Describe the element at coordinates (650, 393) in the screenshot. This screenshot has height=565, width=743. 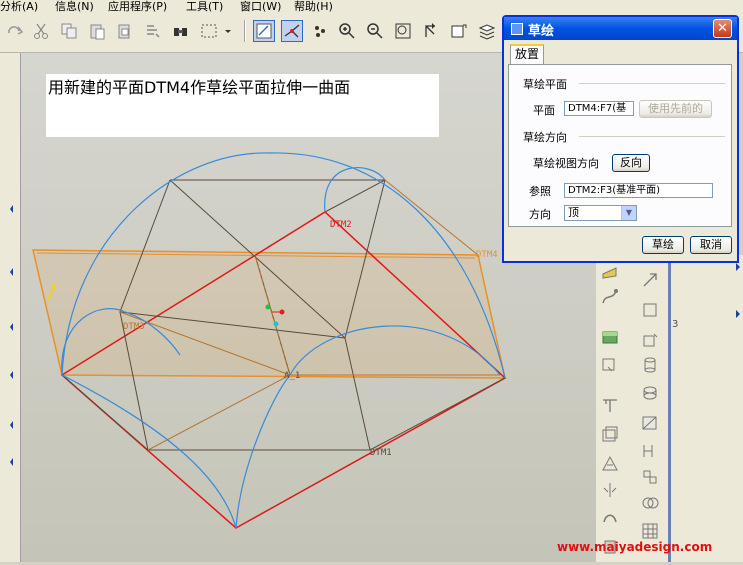
I see `hole-tool-icon` at that location.